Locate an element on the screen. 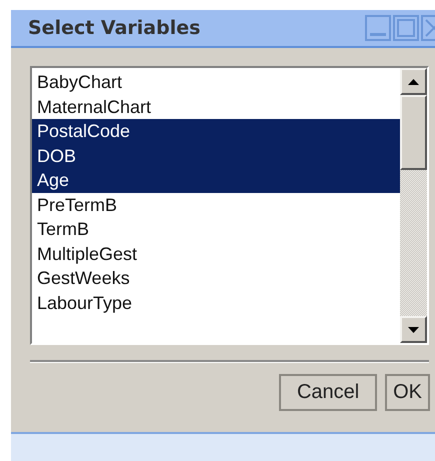 This screenshot has height=461, width=435. list-item: MaternalChart is located at coordinates (216, 106).